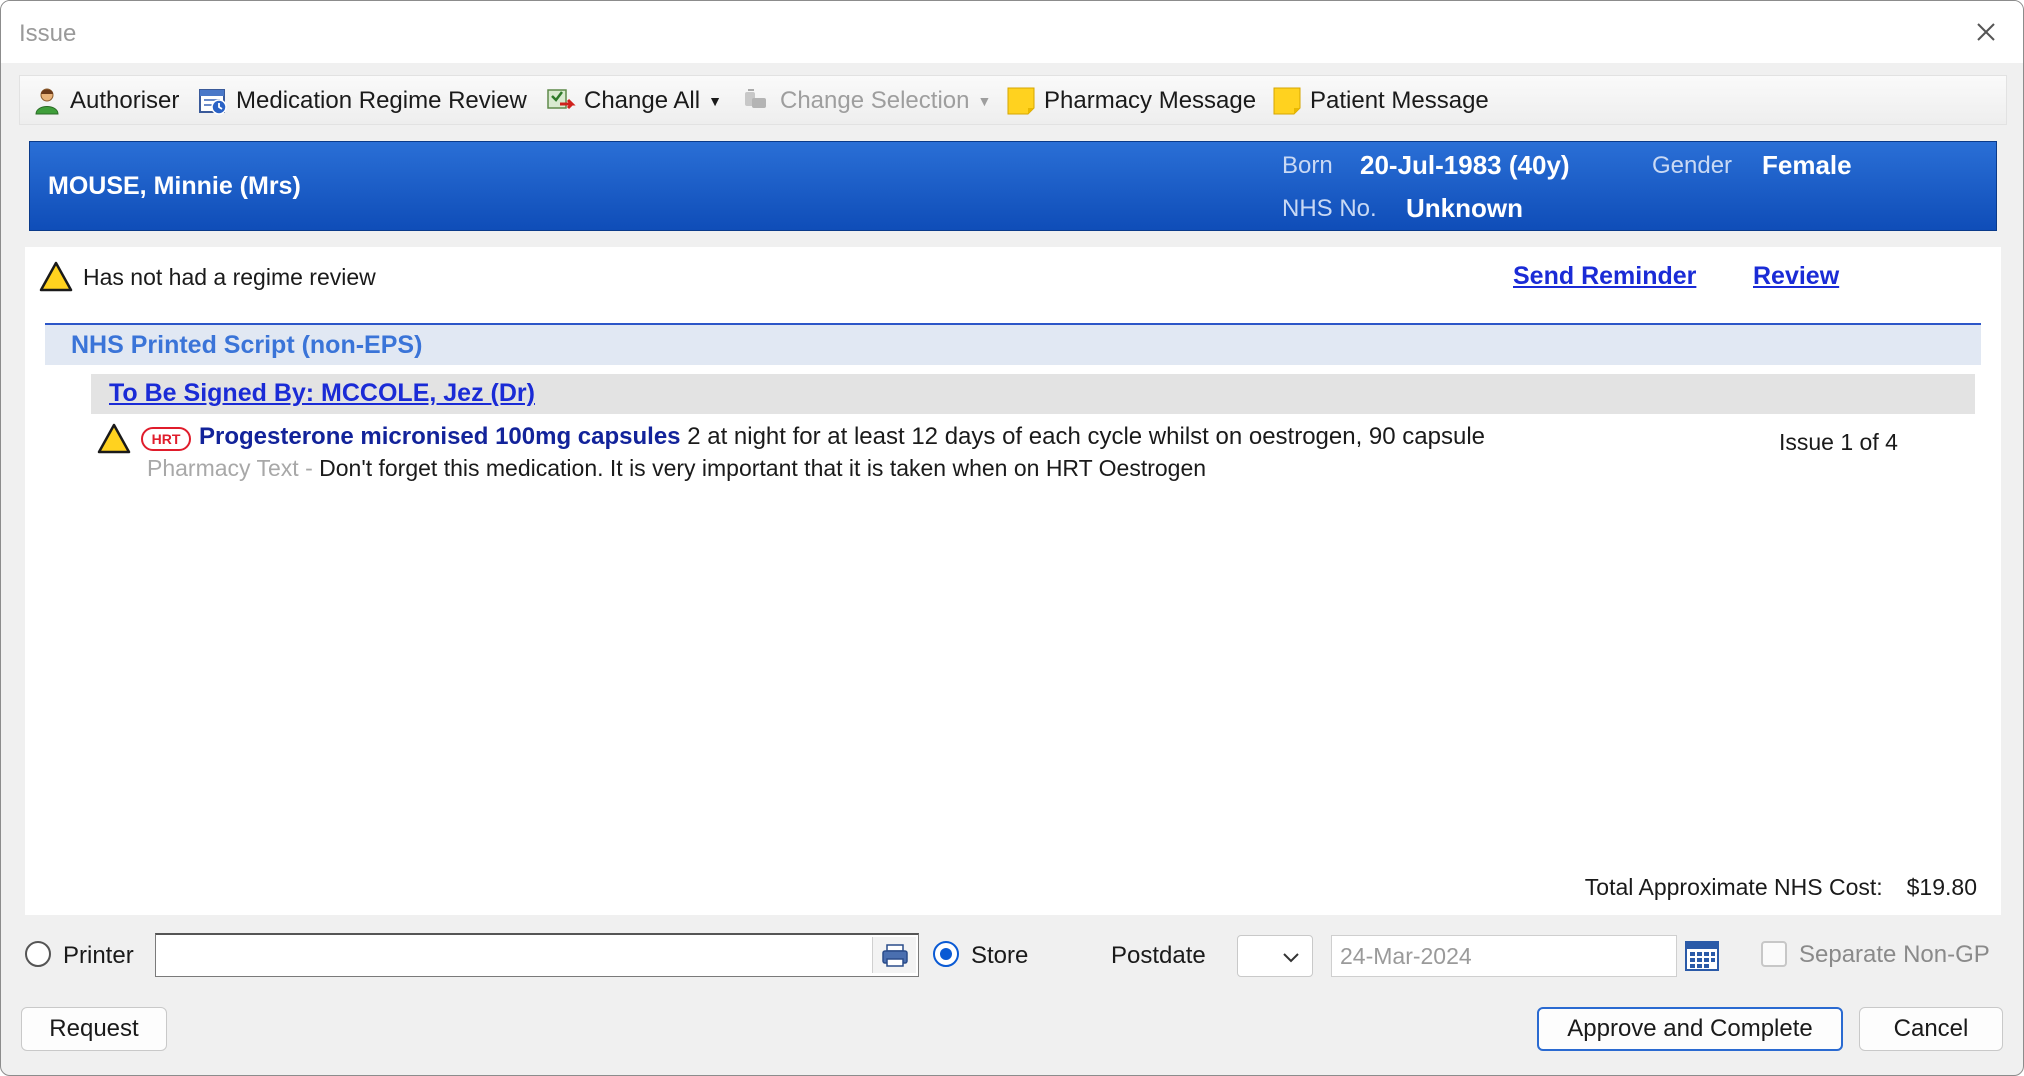  What do you see at coordinates (1275, 956) in the screenshot?
I see `postdate-select` at bounding box center [1275, 956].